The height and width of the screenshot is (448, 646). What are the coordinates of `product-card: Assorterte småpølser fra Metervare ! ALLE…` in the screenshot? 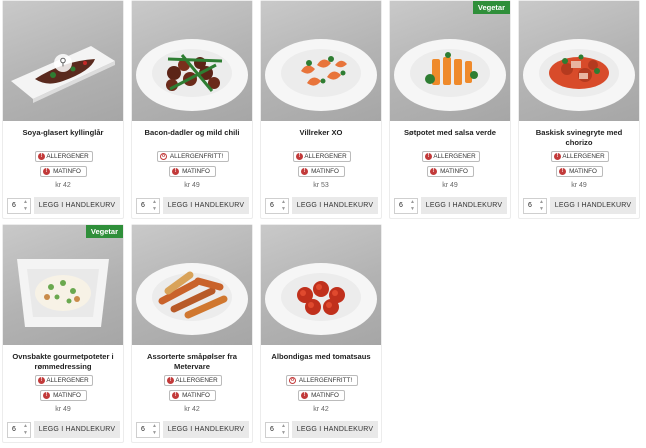 It's located at (192, 333).